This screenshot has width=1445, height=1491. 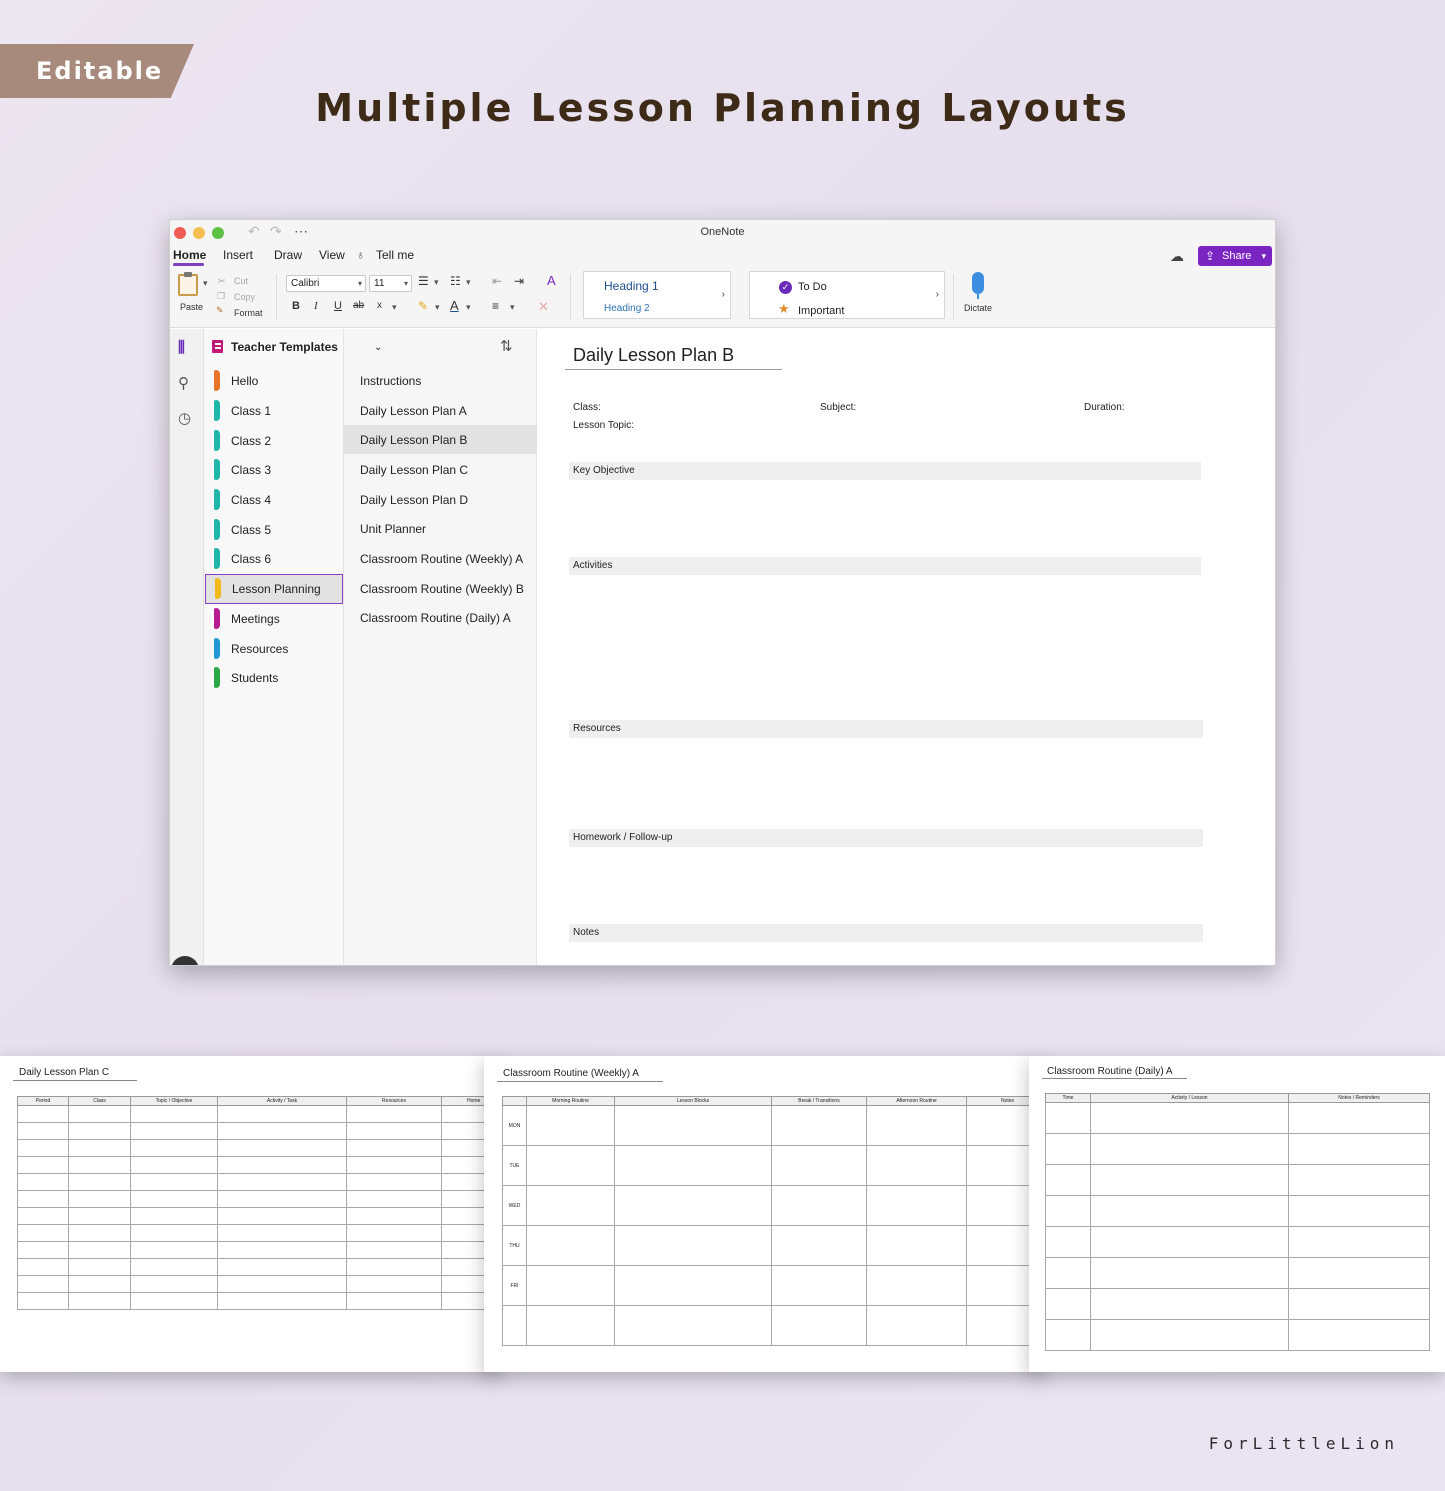 I want to click on section-class-2: Class 2, so click(x=274, y=441).